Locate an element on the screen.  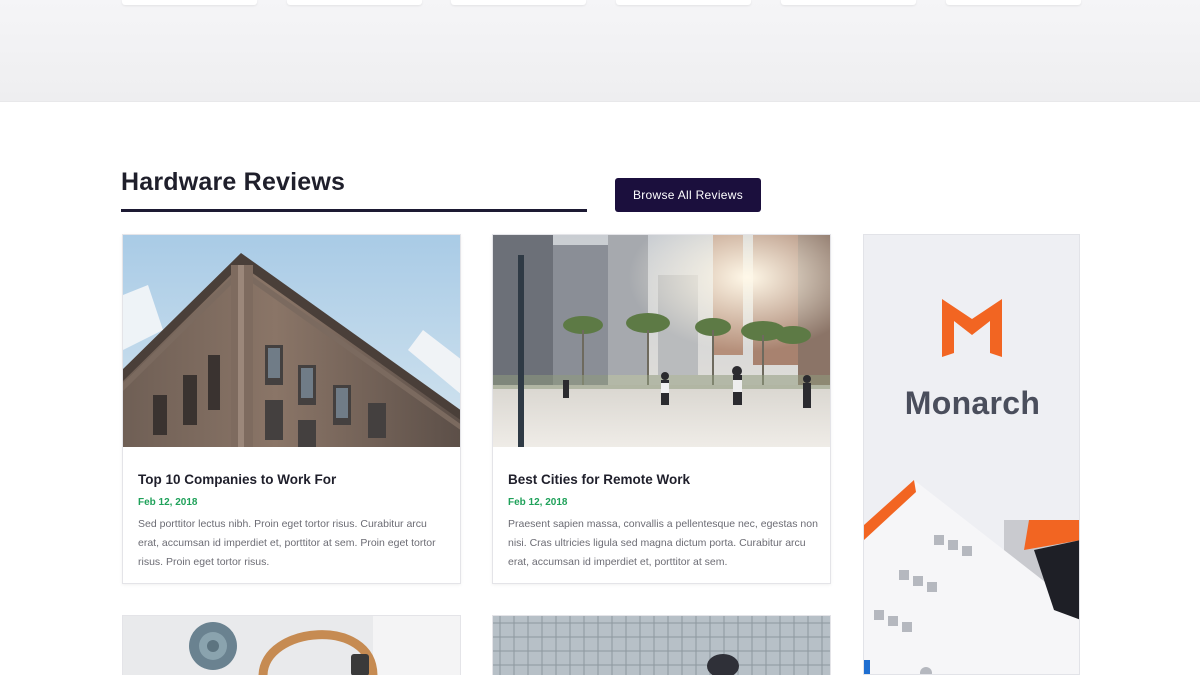
article-image-city is located at coordinates (661, 341).